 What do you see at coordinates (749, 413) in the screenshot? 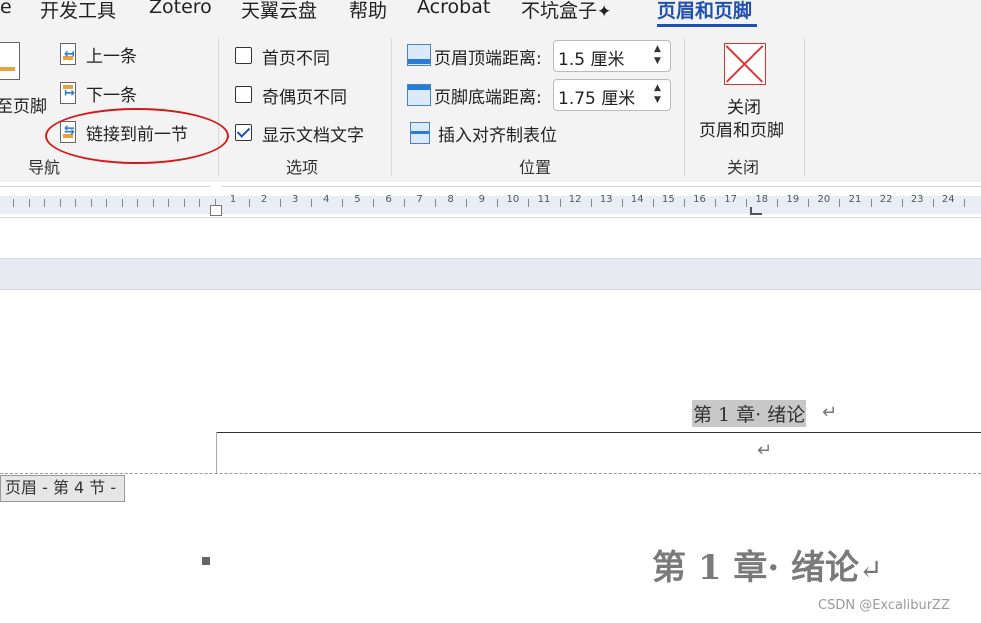
I see `header-text: 第 1 章· 绪论` at bounding box center [749, 413].